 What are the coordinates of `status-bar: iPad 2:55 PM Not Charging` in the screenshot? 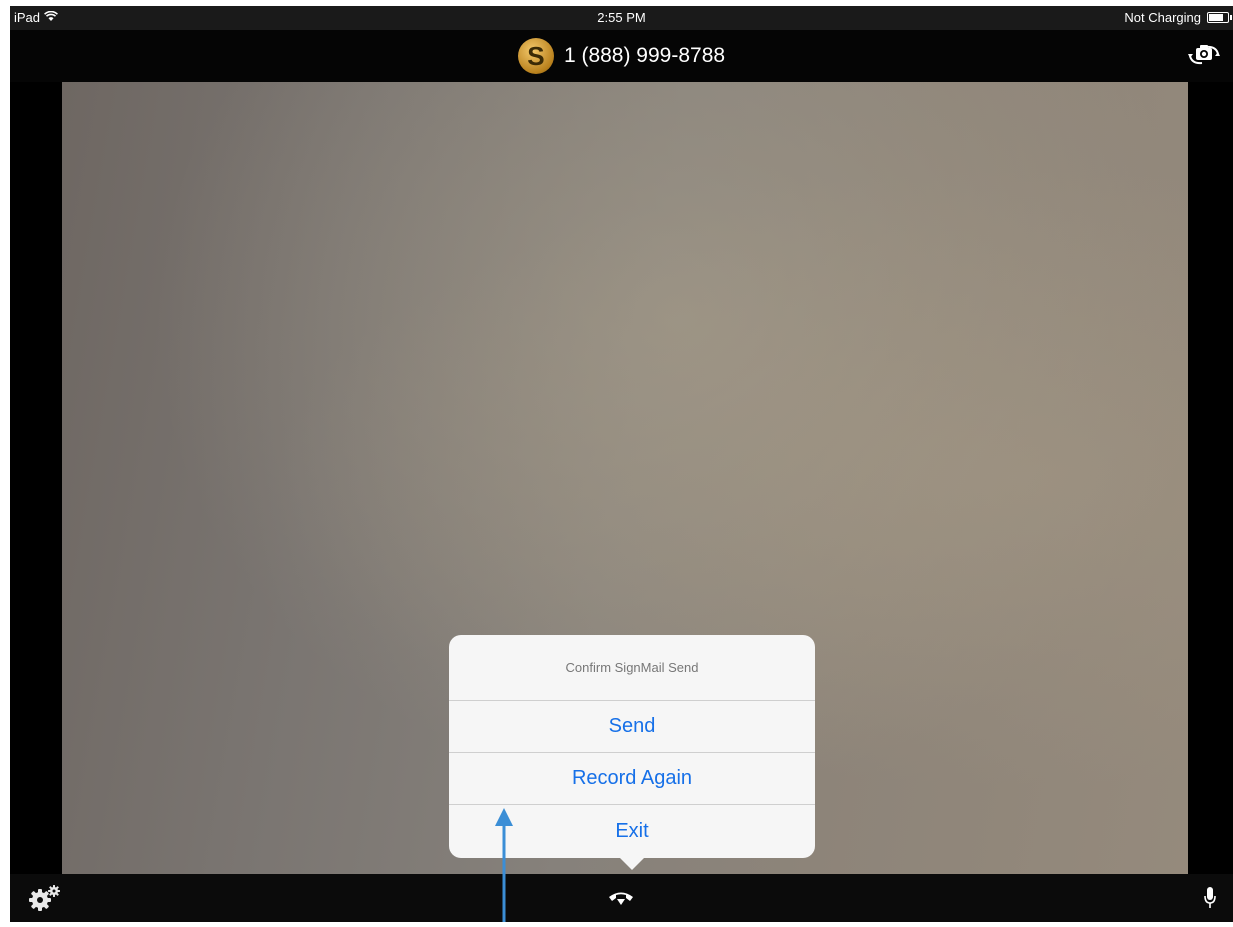 It's located at (621, 18).